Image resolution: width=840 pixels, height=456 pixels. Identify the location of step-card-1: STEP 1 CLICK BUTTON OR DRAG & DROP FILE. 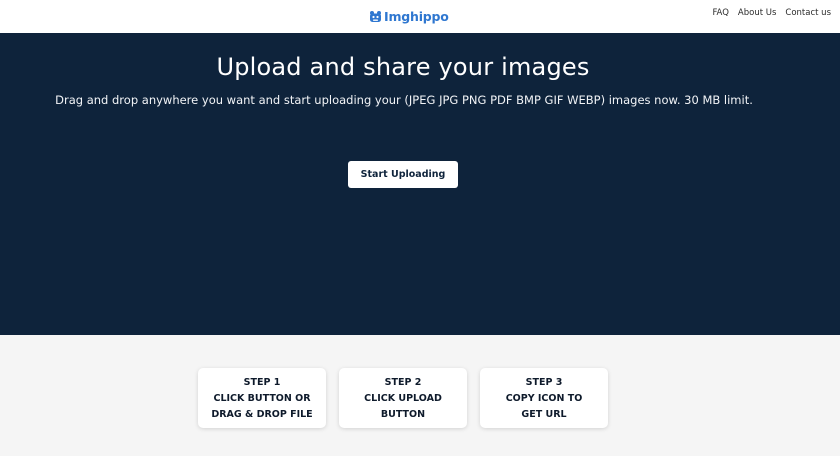
(262, 398).